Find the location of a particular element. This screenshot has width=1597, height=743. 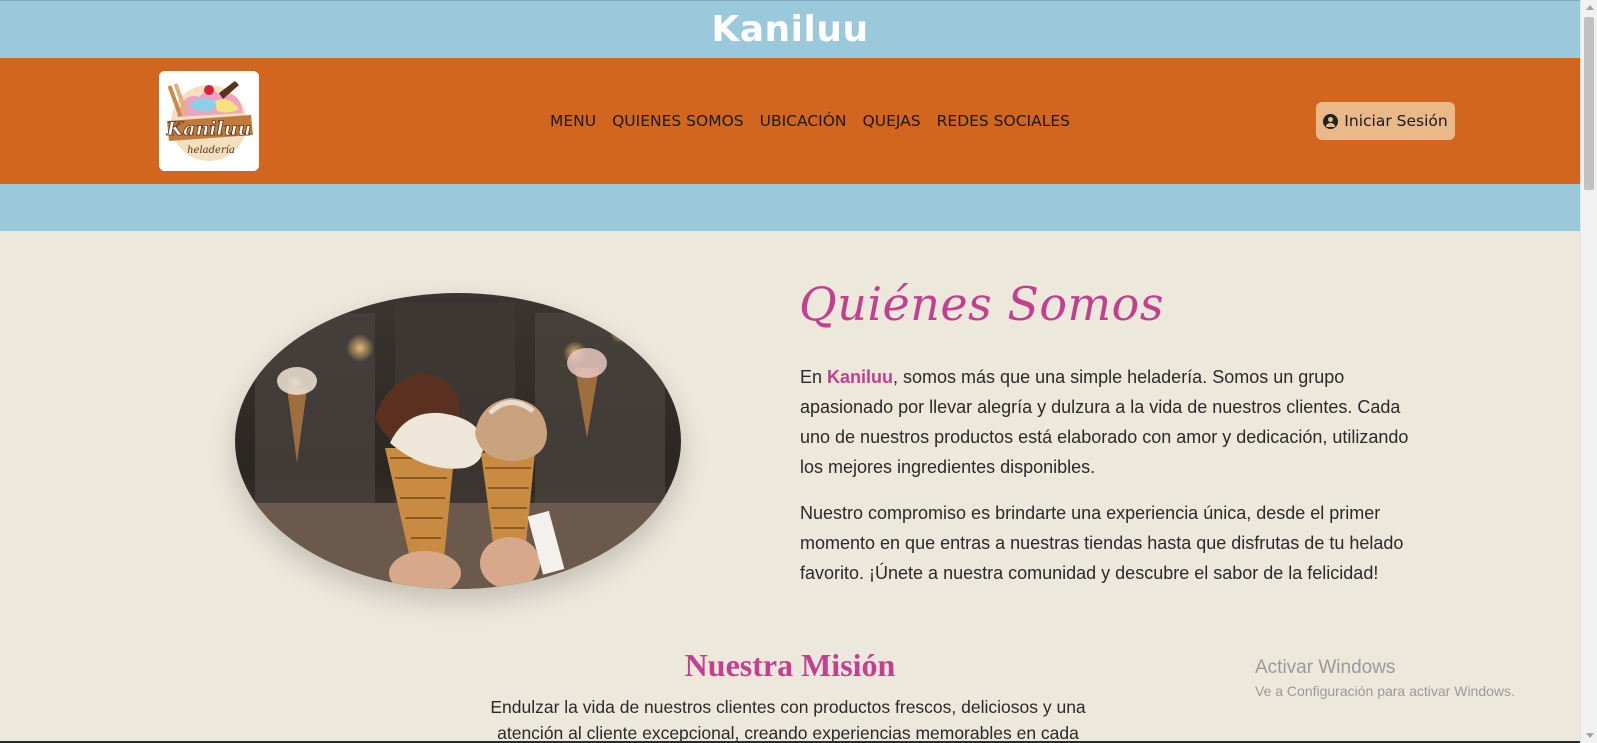

ice-cream-cones-photo is located at coordinates (458, 441).